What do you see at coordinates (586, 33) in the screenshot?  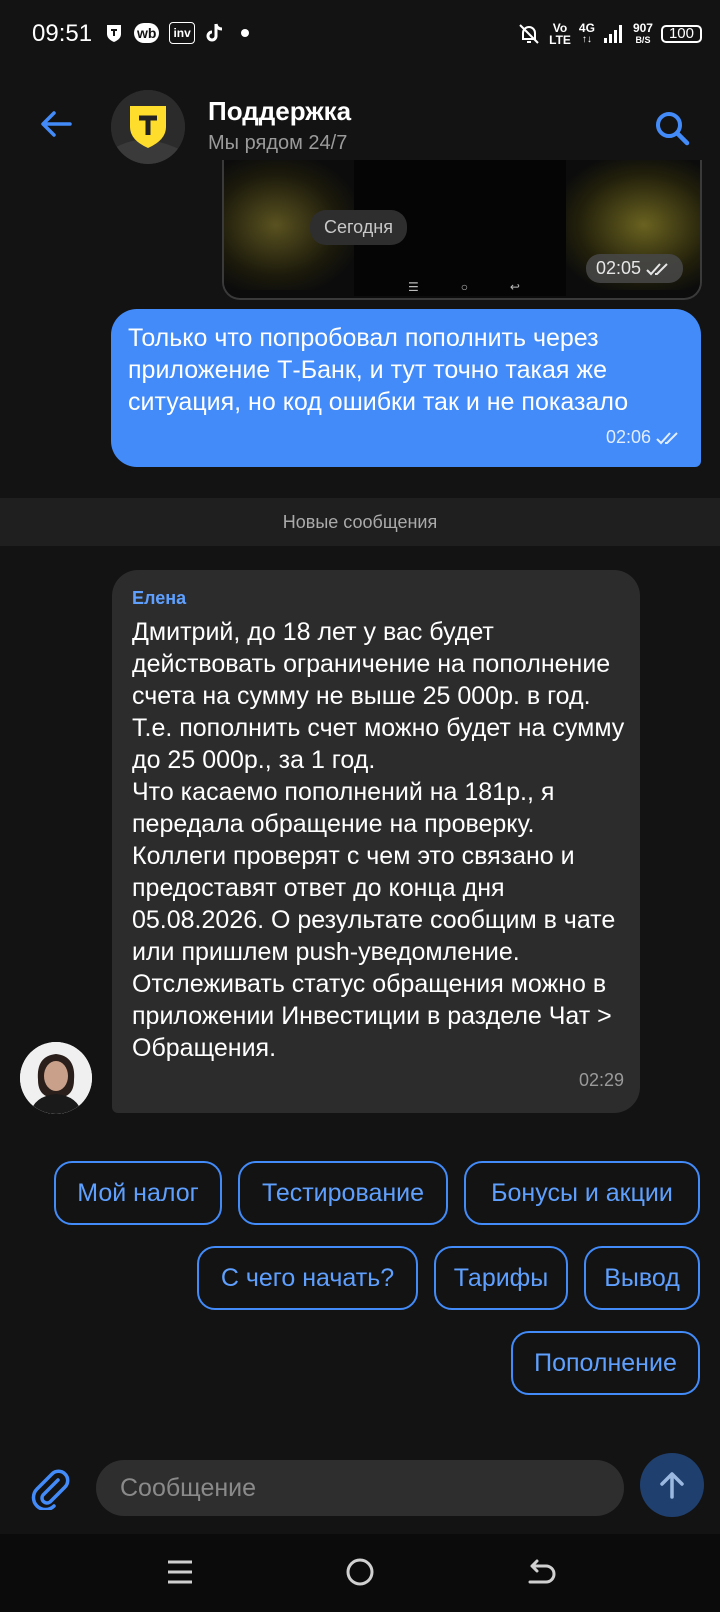 I see `network-type: 4G ↑↓` at bounding box center [586, 33].